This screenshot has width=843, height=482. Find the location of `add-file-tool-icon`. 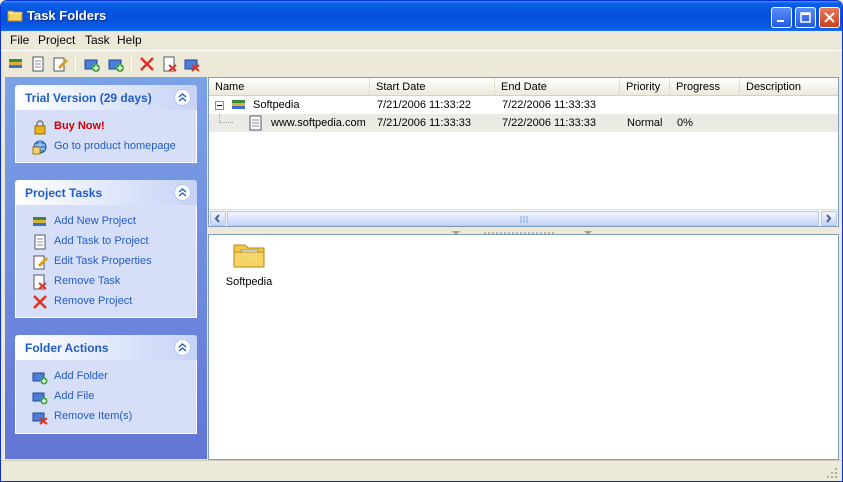

add-file-tool-icon is located at coordinates (116, 64).